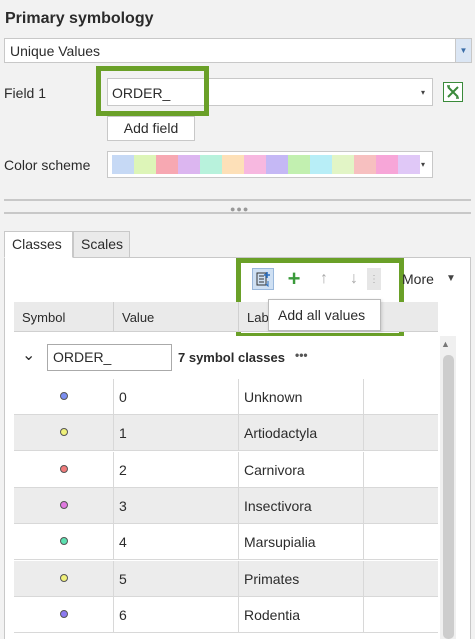 The width and height of the screenshot is (475, 639). I want to click on row-value: 5, so click(123, 578).